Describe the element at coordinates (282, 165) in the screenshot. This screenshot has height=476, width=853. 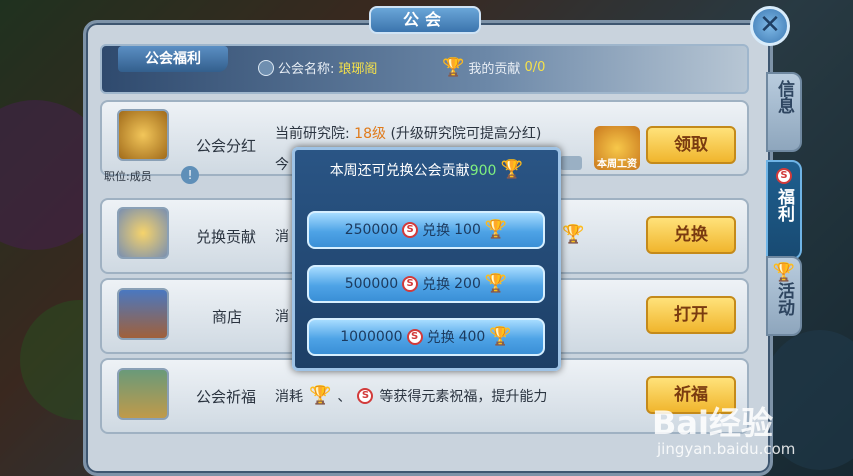
I see `row-desc-line2: 今` at that location.